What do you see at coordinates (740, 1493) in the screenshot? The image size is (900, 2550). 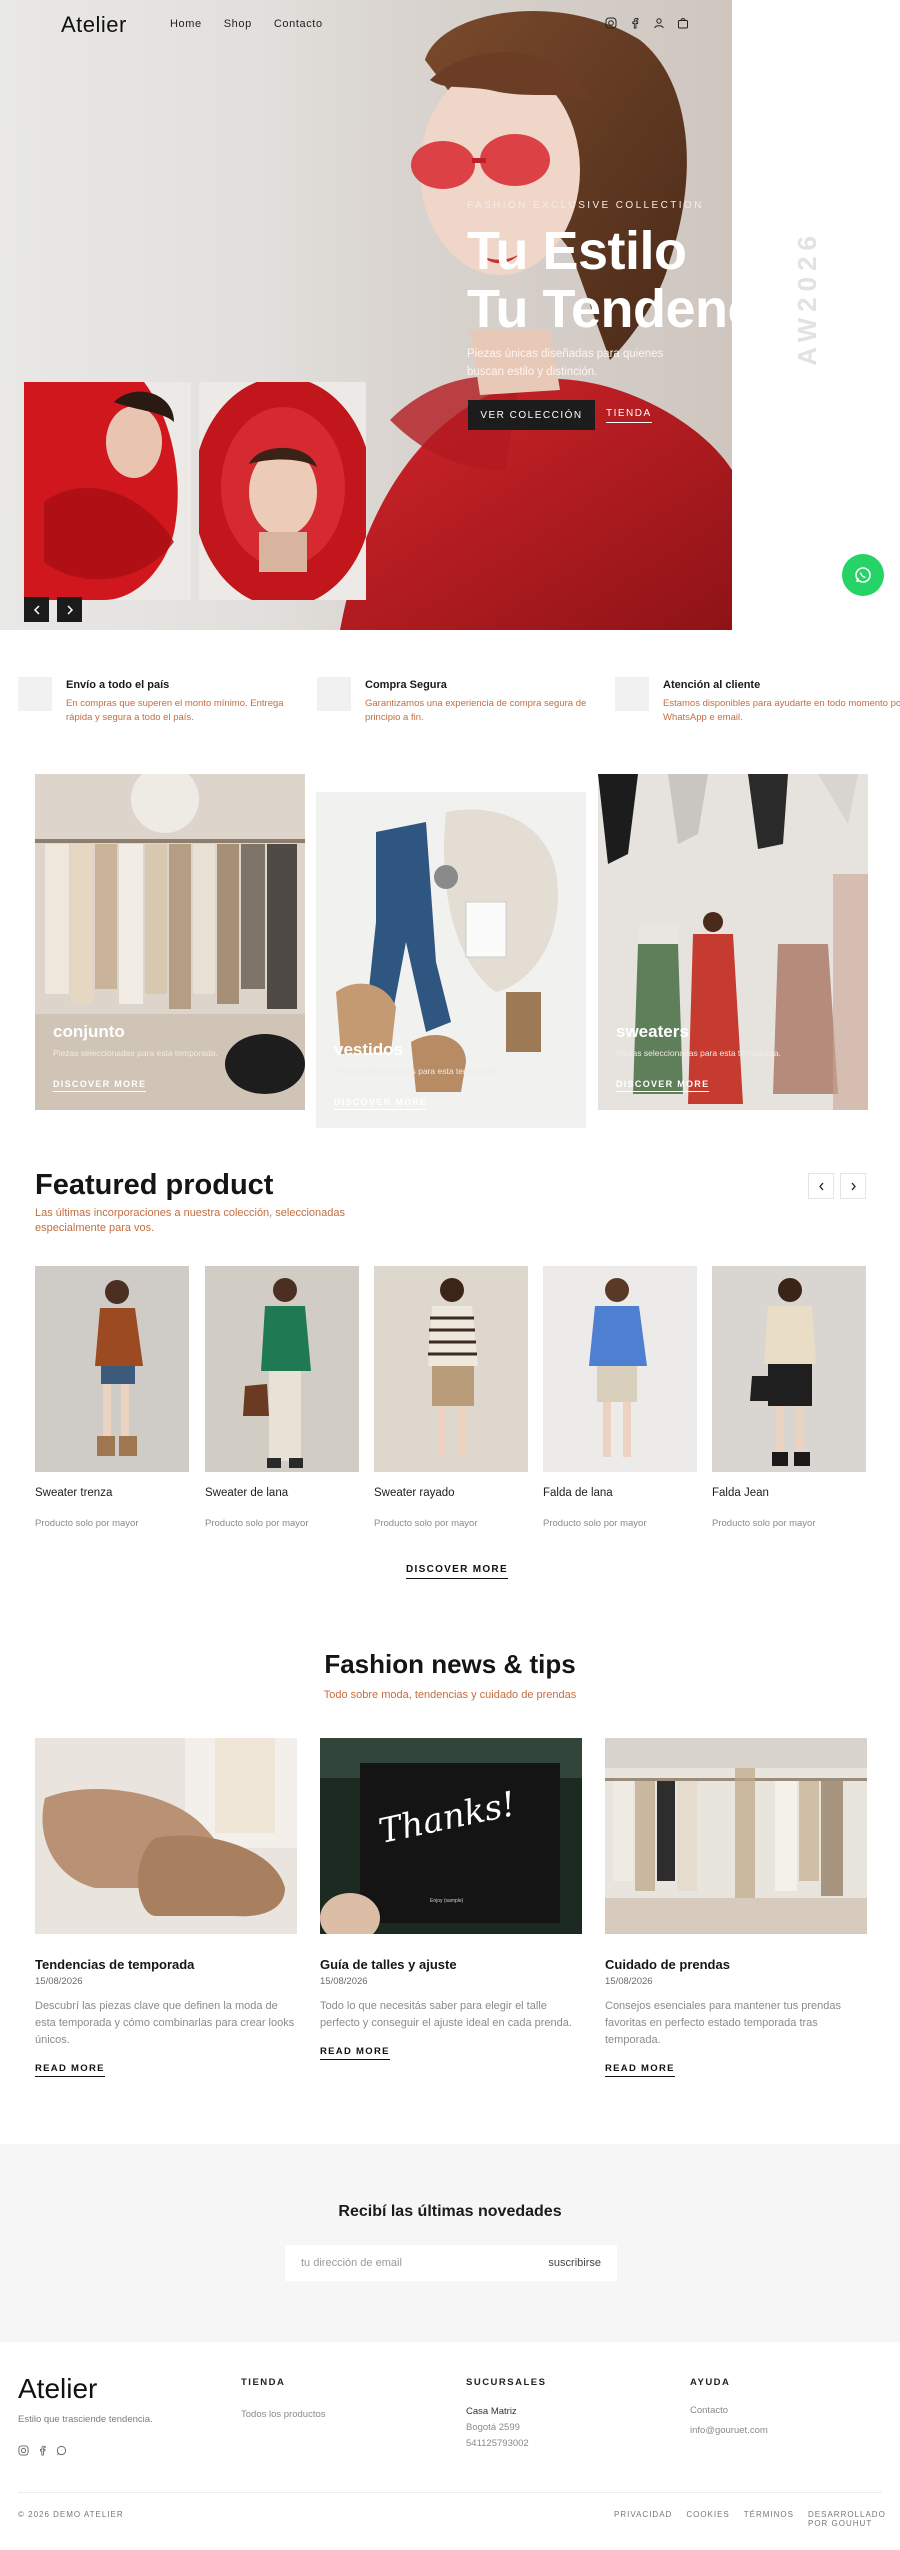 I see `product-name: Falda Jean` at bounding box center [740, 1493].